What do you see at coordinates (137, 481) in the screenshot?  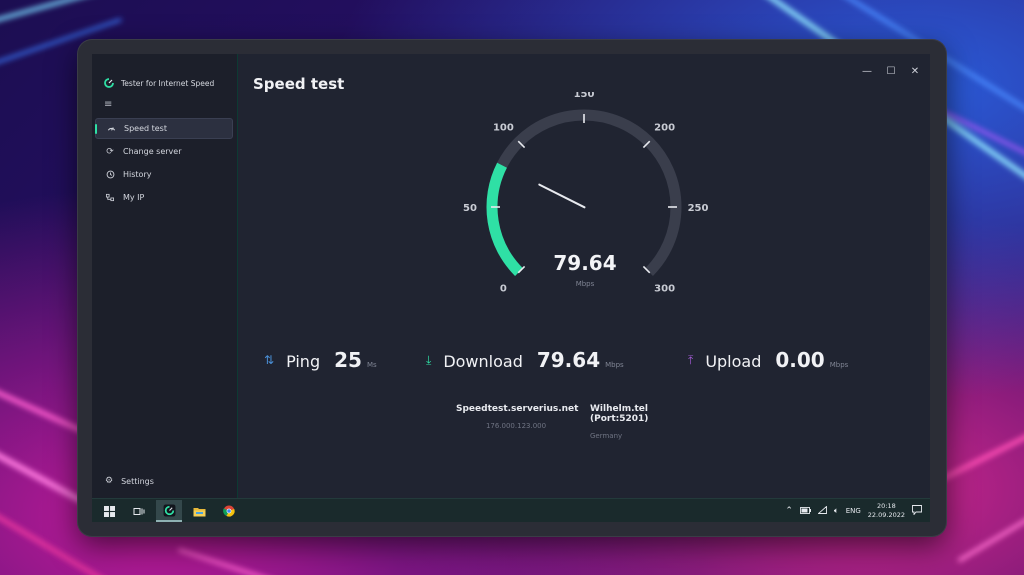 I see `settings-label: Settings` at bounding box center [137, 481].